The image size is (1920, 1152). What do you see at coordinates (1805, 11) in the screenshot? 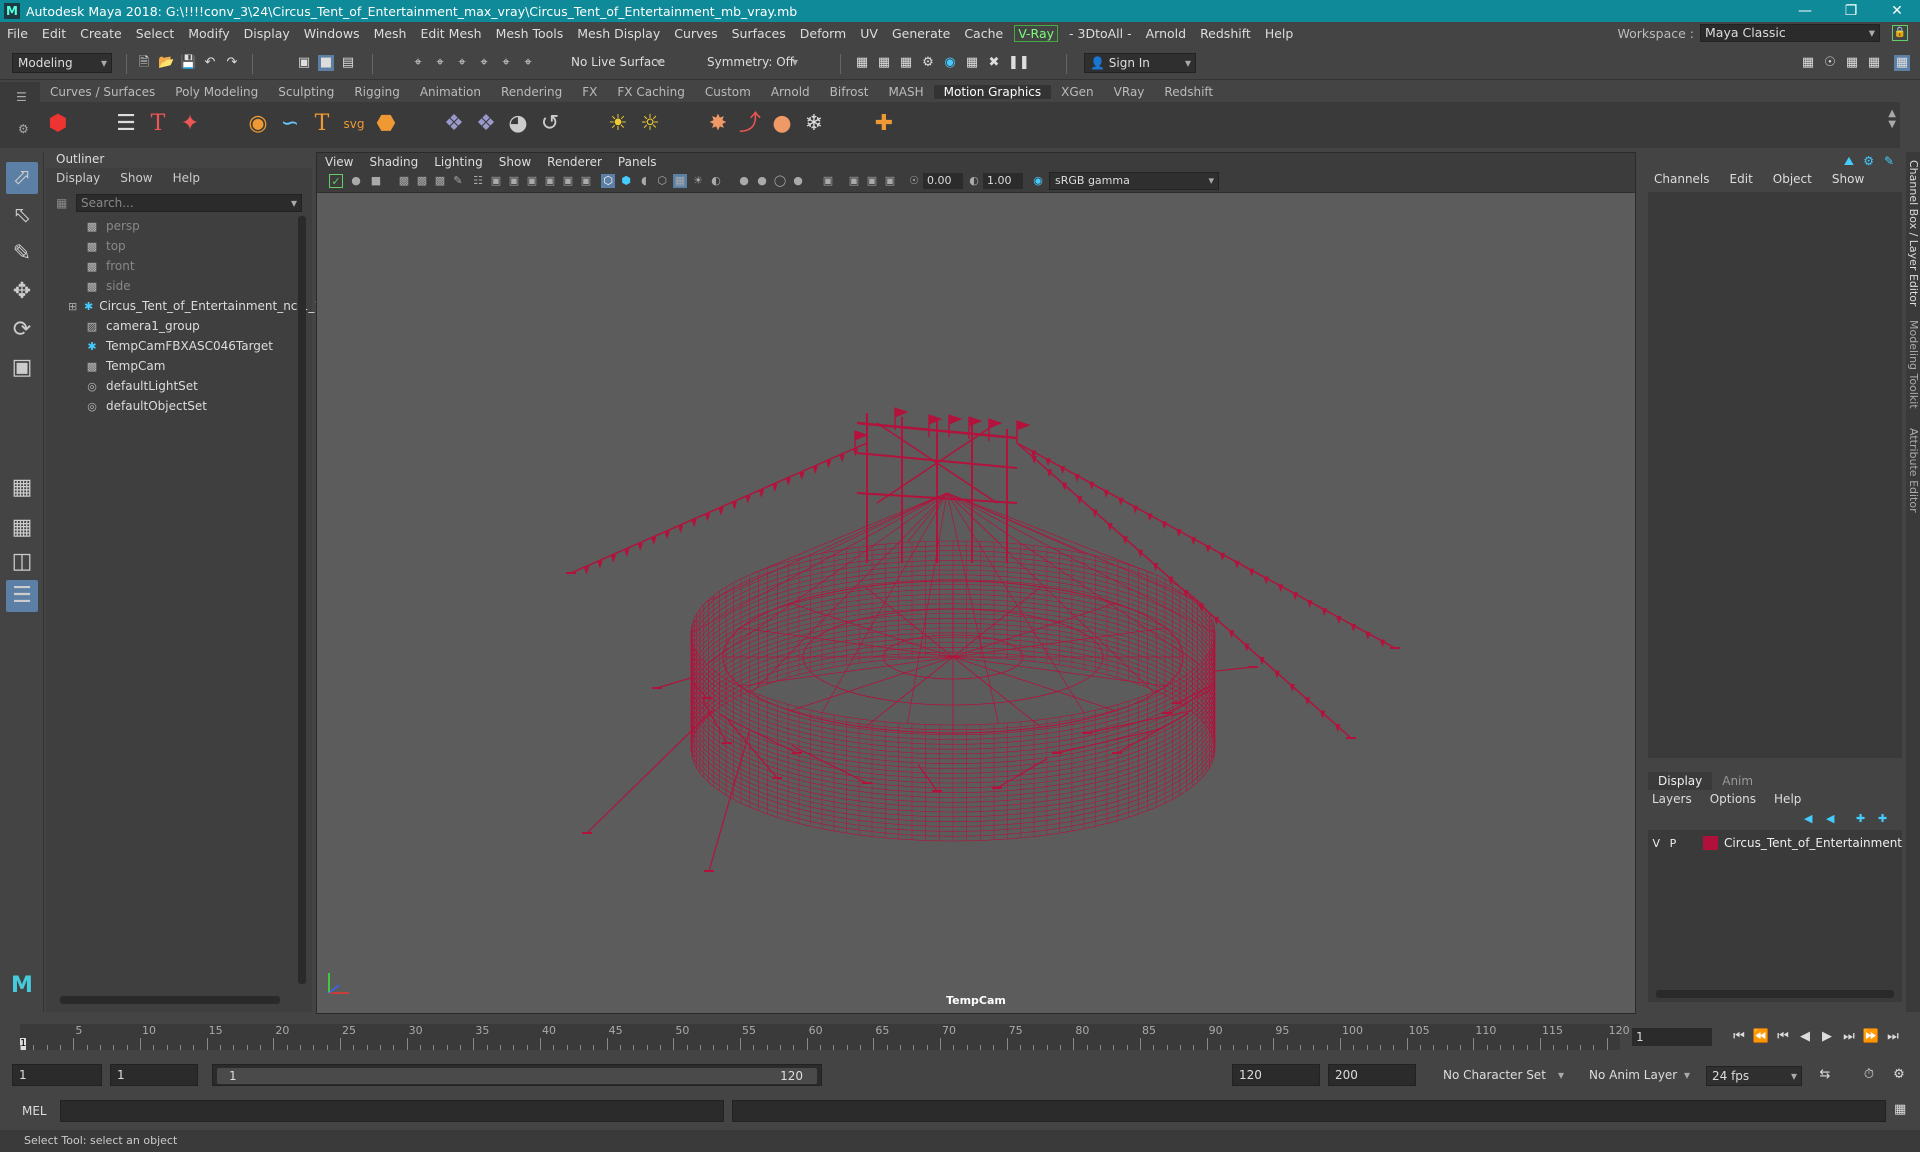
I see `minimize-icon: —` at bounding box center [1805, 11].